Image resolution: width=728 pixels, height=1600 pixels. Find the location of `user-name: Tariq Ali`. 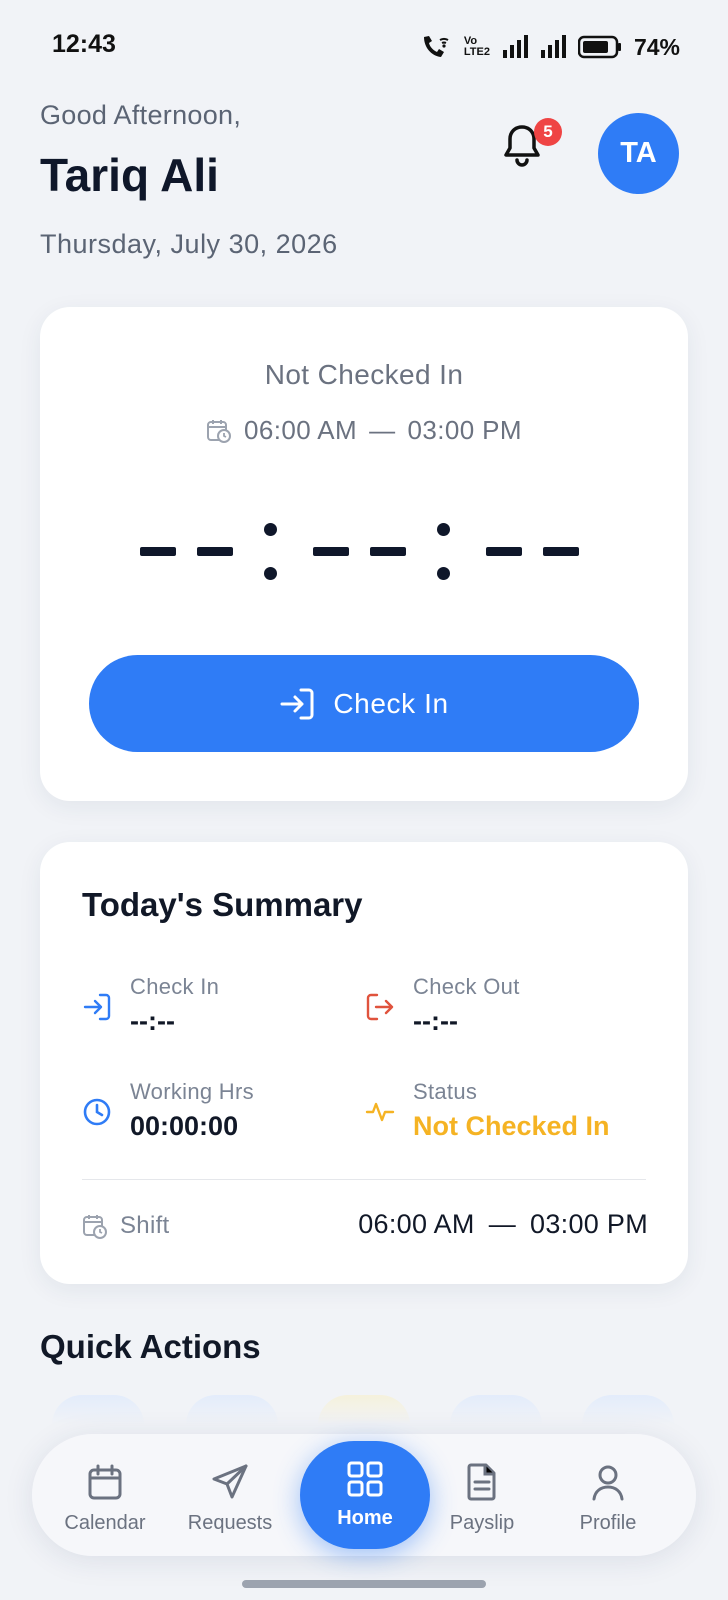

user-name: Tariq Ali is located at coordinates (129, 175).